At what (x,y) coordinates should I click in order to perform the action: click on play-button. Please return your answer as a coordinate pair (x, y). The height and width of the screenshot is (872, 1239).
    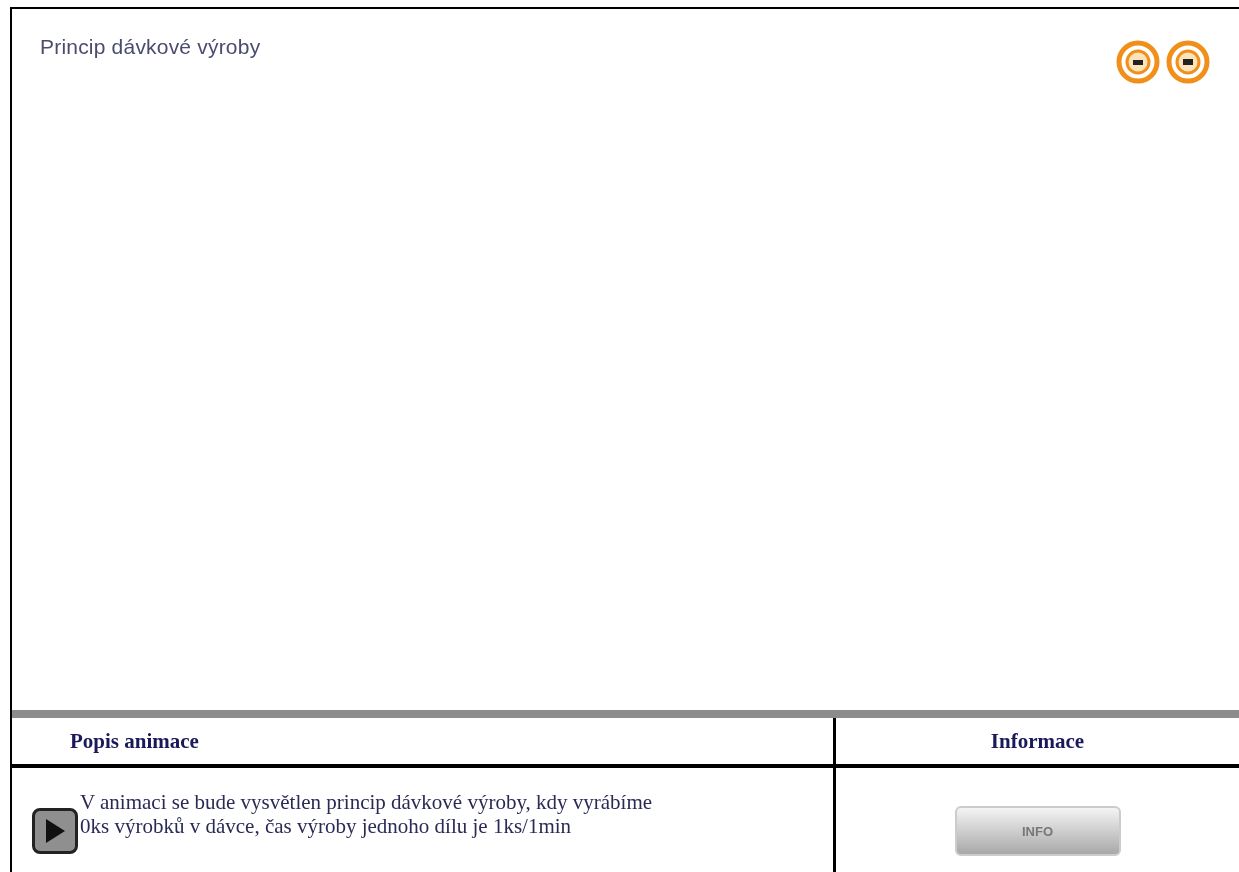
    Looking at the image, I should click on (55, 831).